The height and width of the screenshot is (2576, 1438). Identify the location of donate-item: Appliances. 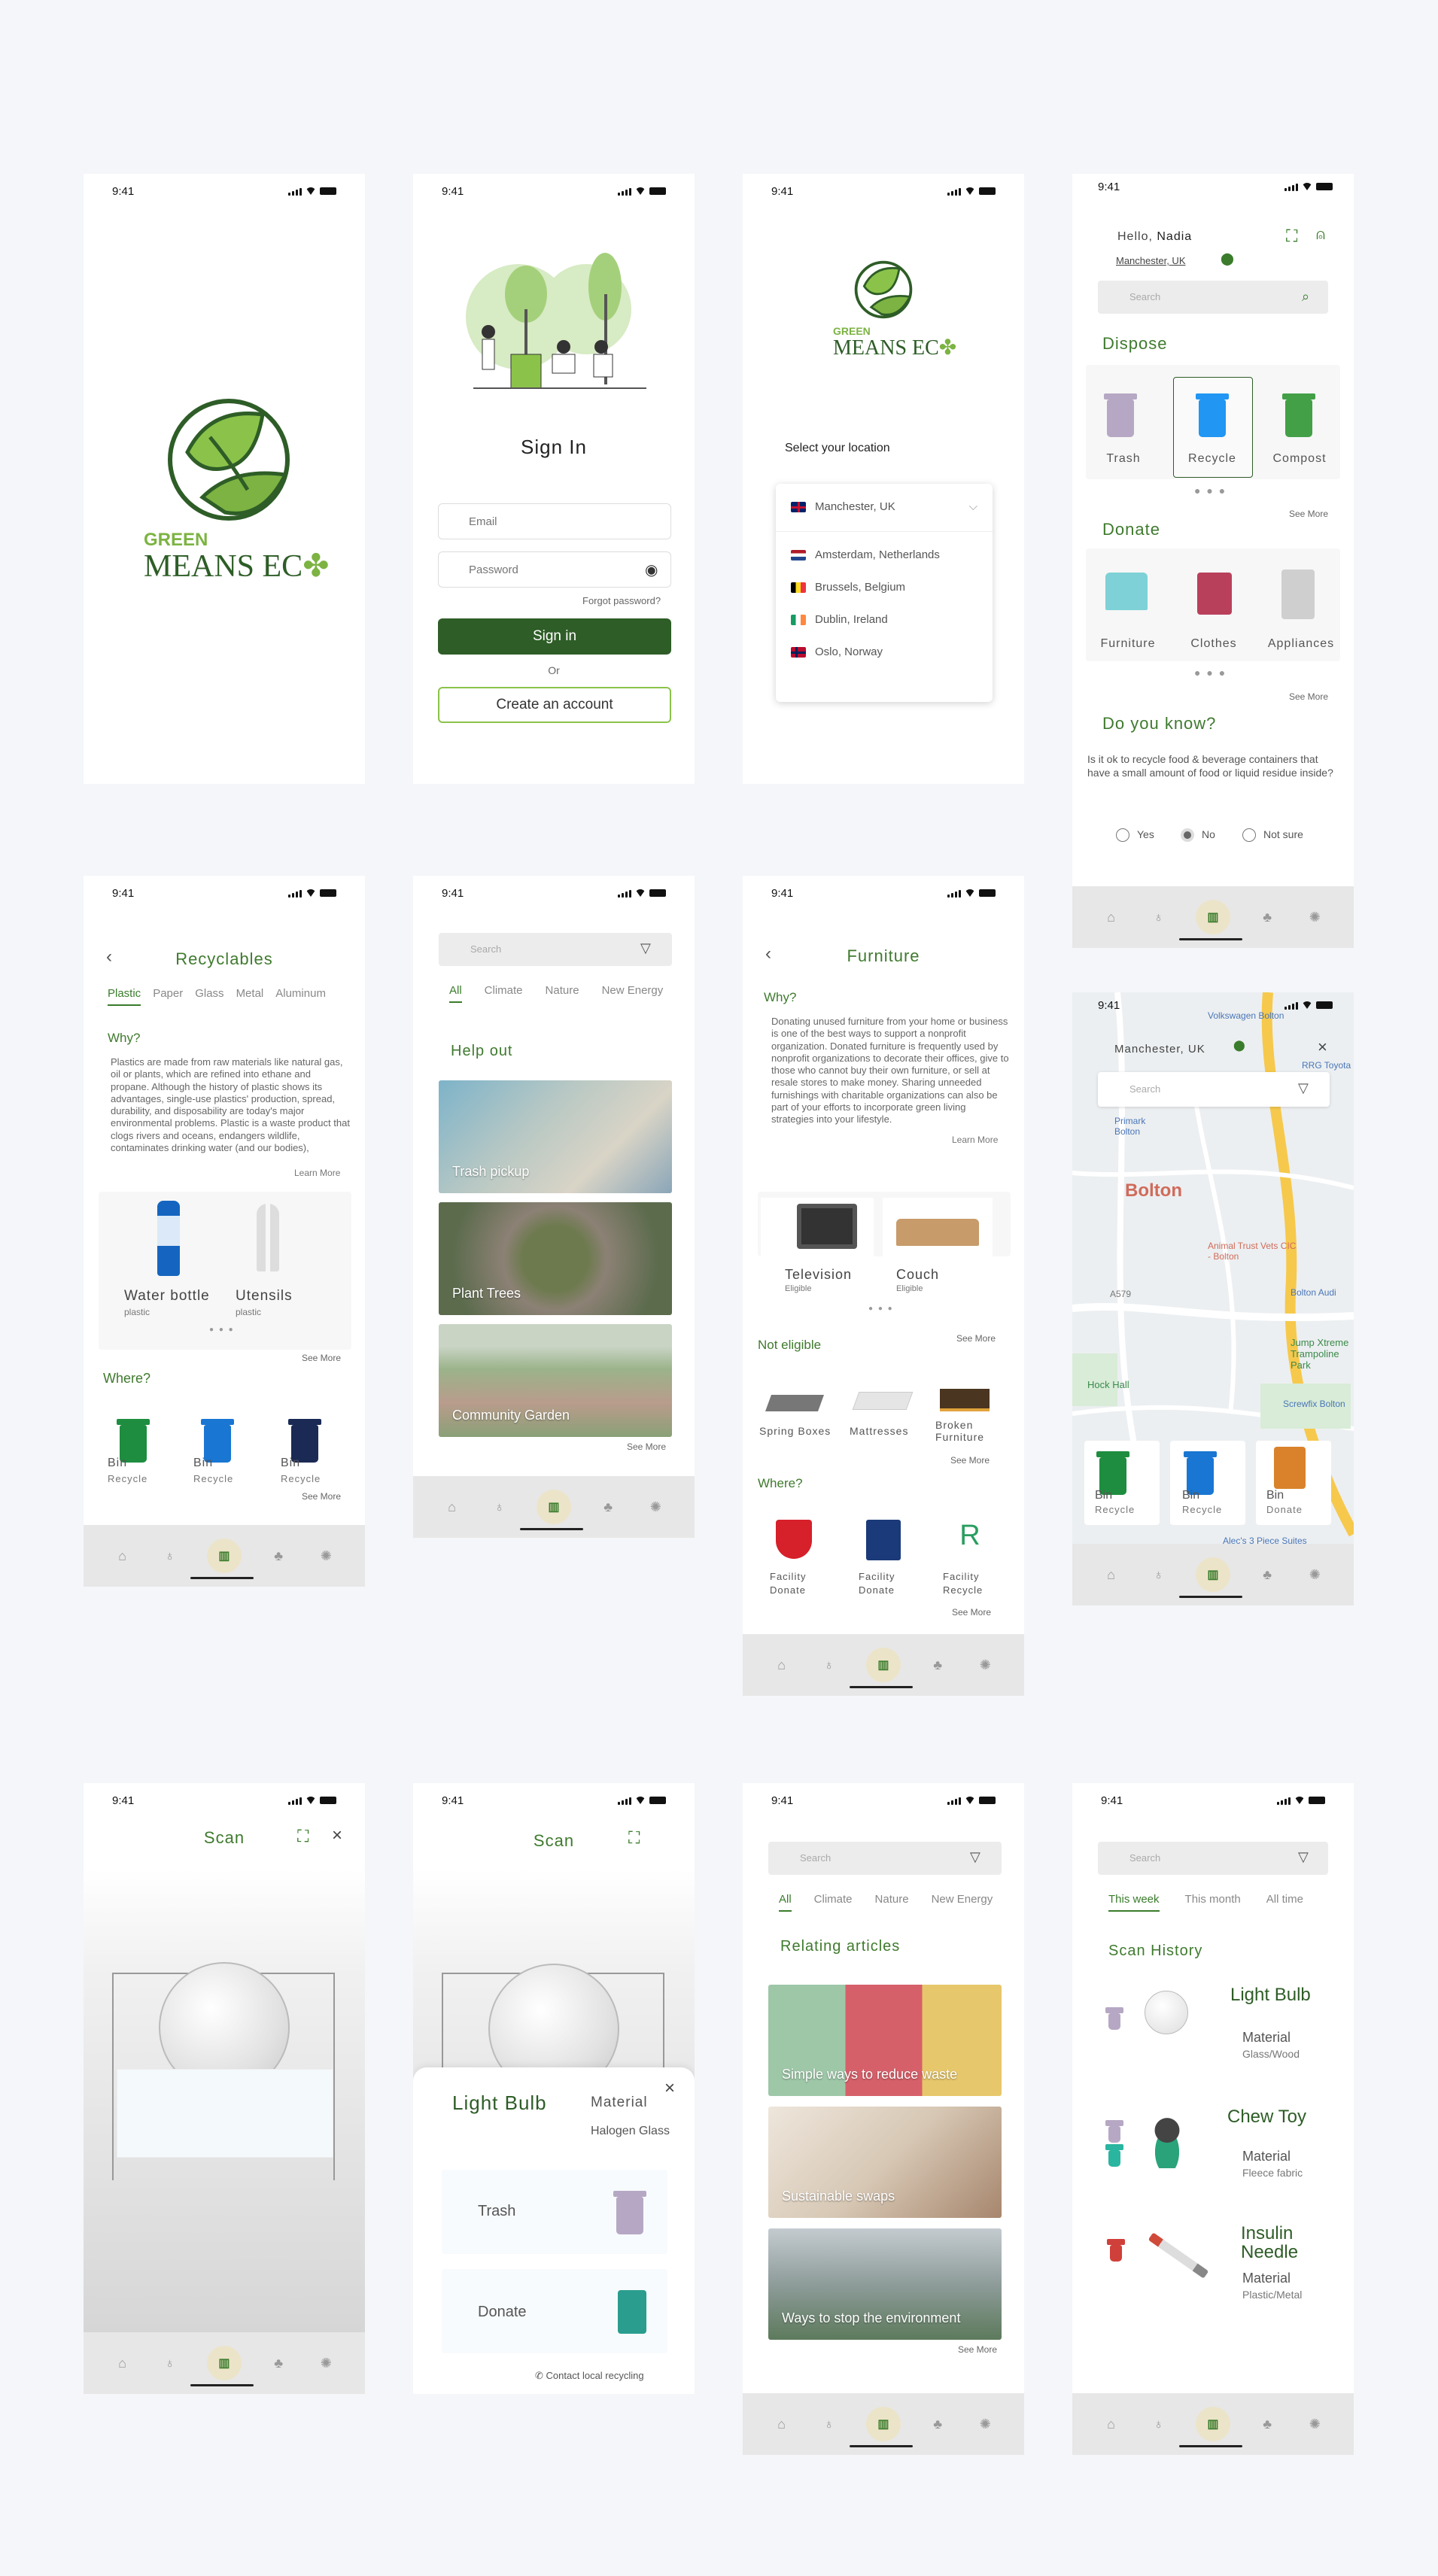
(1301, 644).